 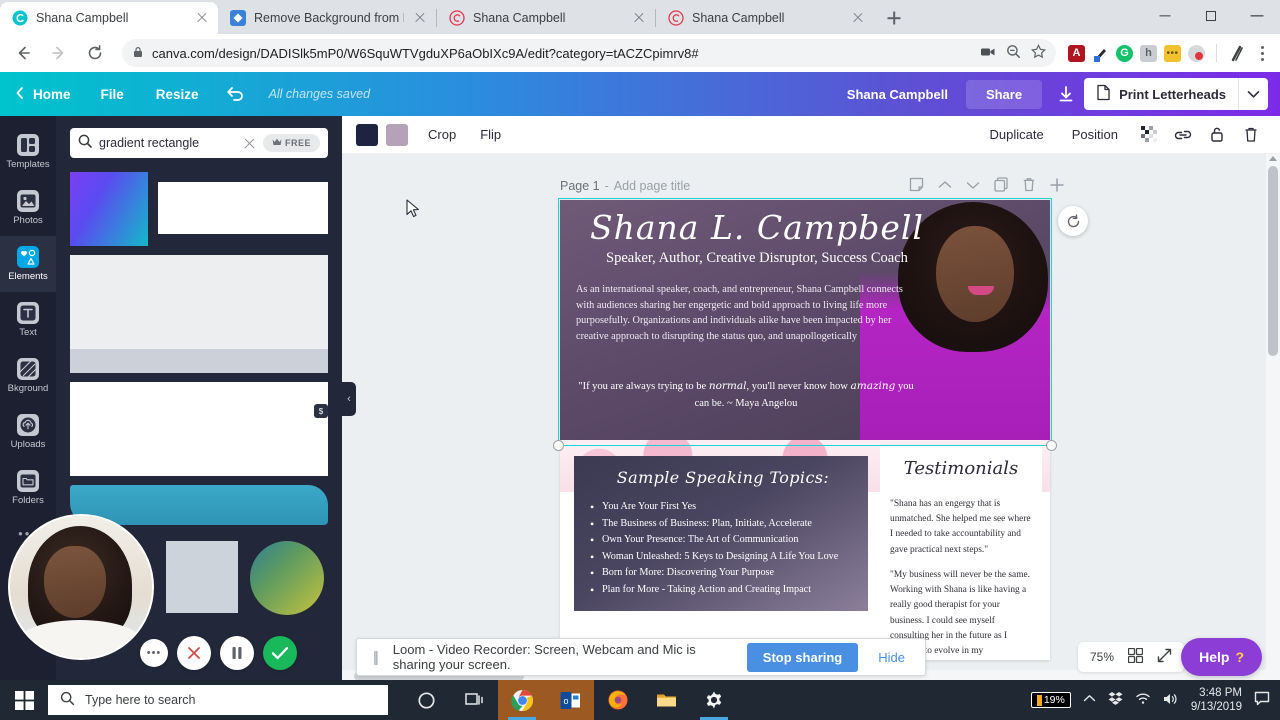 I want to click on browser-tab-2: Remove Background from Image, so click(x=327, y=18).